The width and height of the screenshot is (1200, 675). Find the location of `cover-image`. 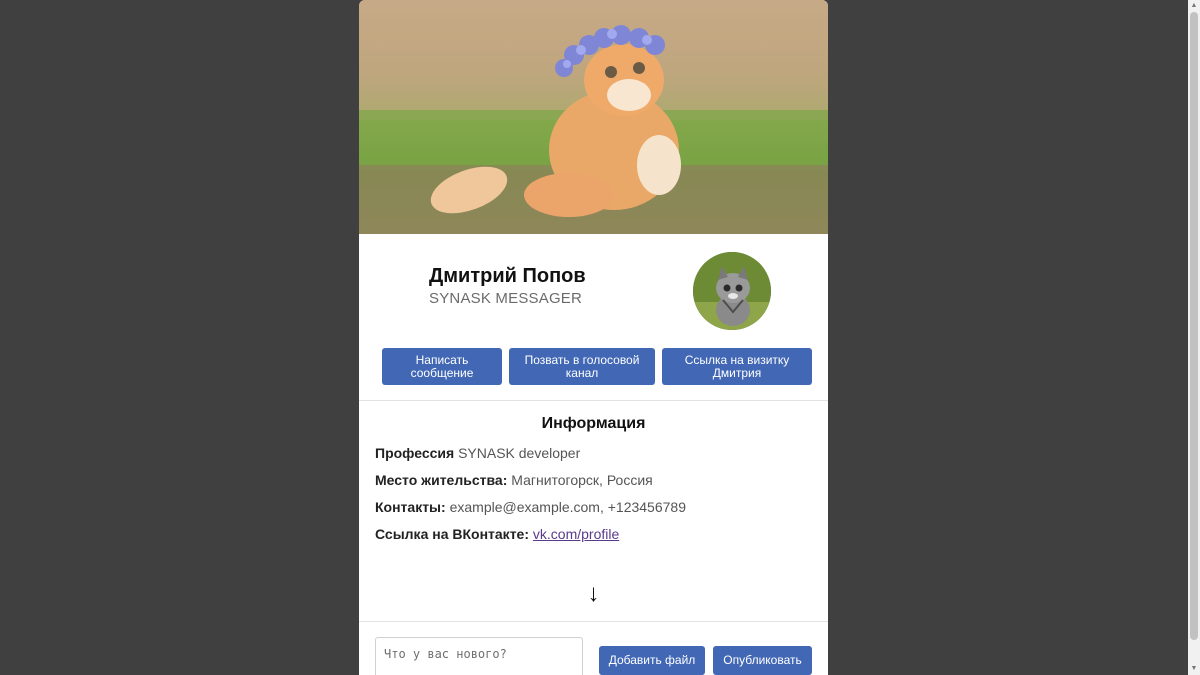

cover-image is located at coordinates (593, 117).